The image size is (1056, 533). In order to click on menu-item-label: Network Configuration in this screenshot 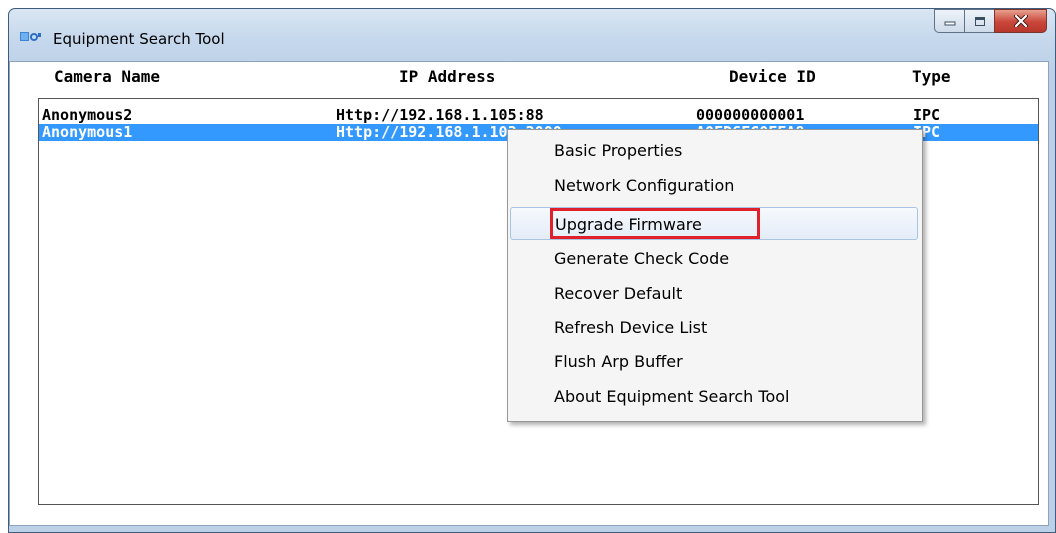, I will do `click(644, 185)`.